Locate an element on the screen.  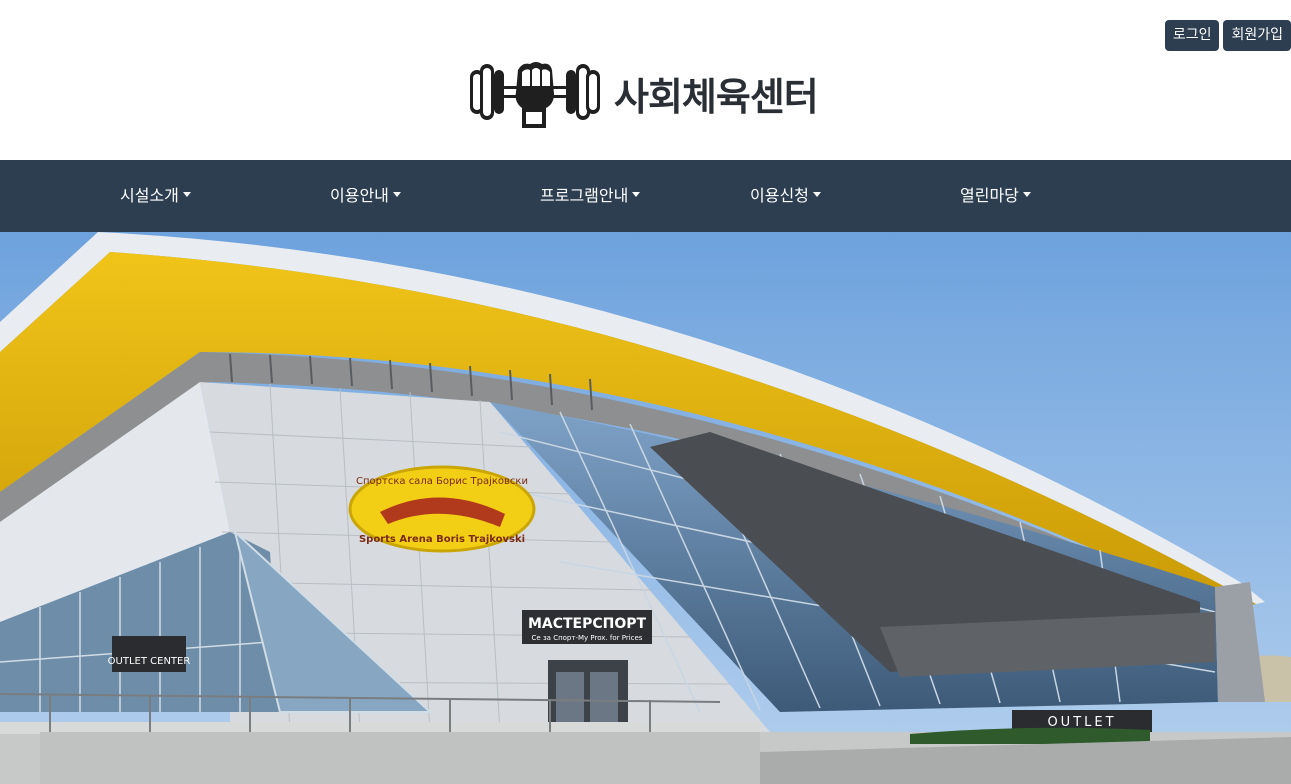
outlet-sign: OUTLET is located at coordinates (1081, 722).